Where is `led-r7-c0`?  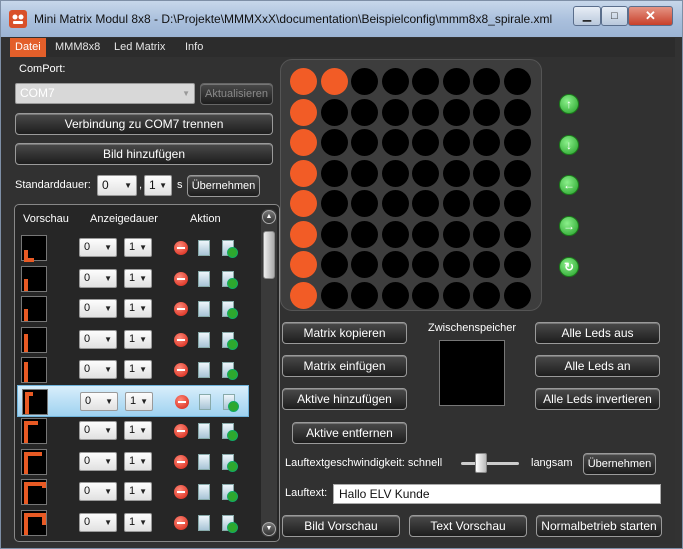
led-r7-c0 is located at coordinates (303, 295).